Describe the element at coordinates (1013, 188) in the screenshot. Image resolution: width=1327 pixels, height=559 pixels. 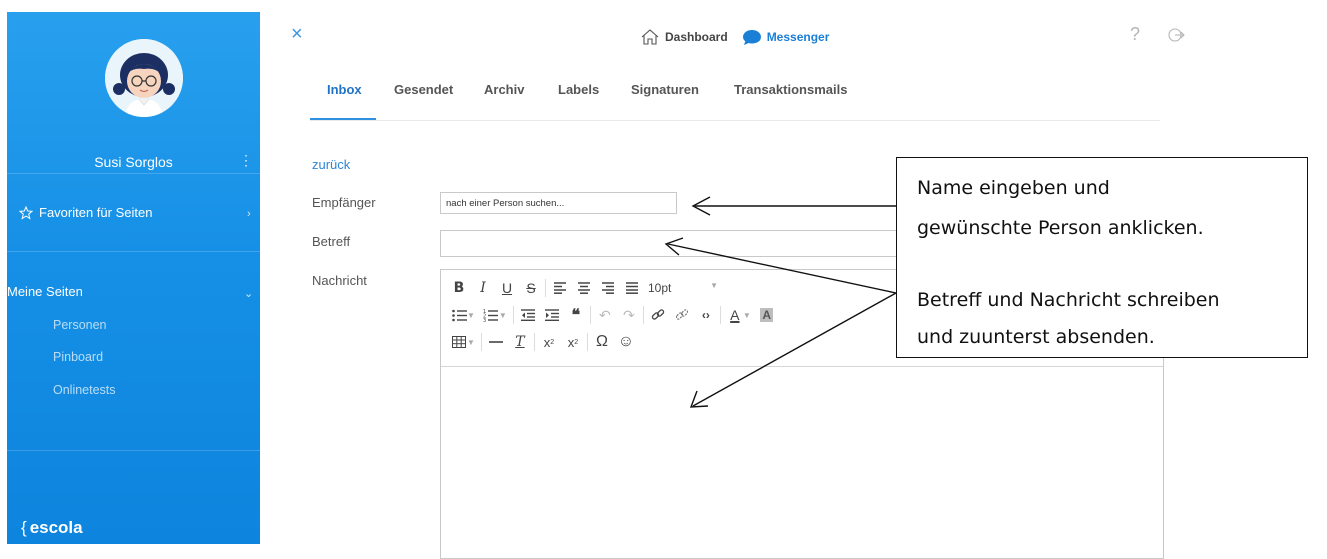
I see `callout-line: Name eingeben und` at that location.